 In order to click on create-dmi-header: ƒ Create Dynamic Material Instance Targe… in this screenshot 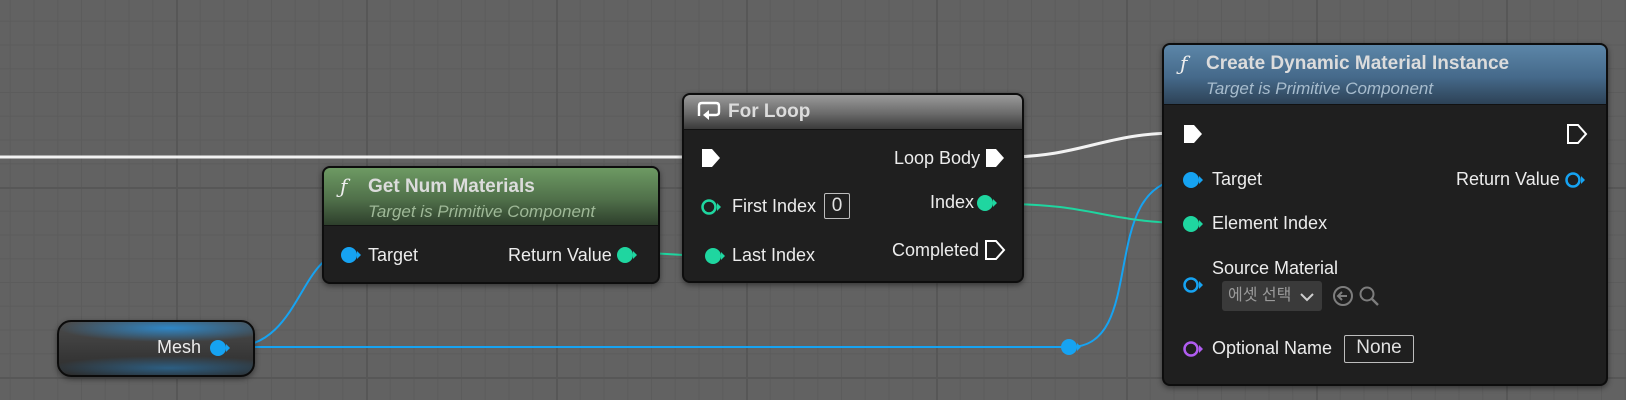, I will do `click(1385, 75)`.